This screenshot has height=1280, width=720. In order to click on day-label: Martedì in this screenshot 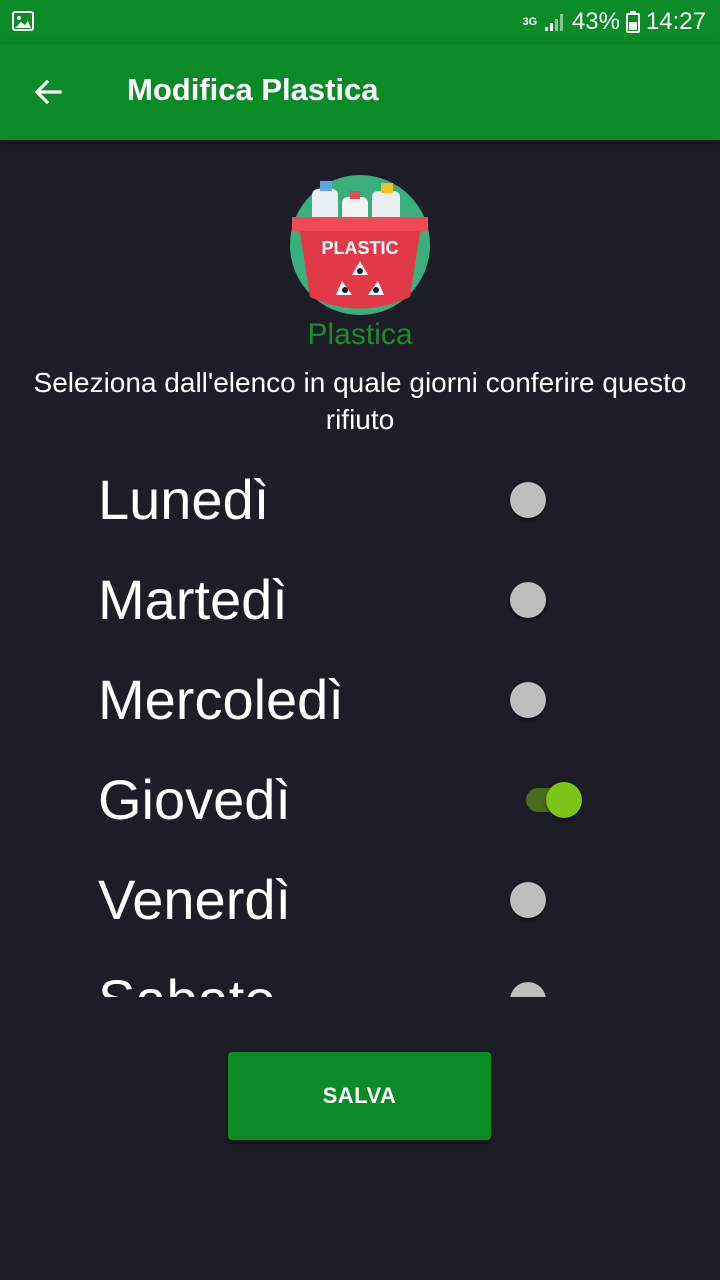, I will do `click(193, 599)`.